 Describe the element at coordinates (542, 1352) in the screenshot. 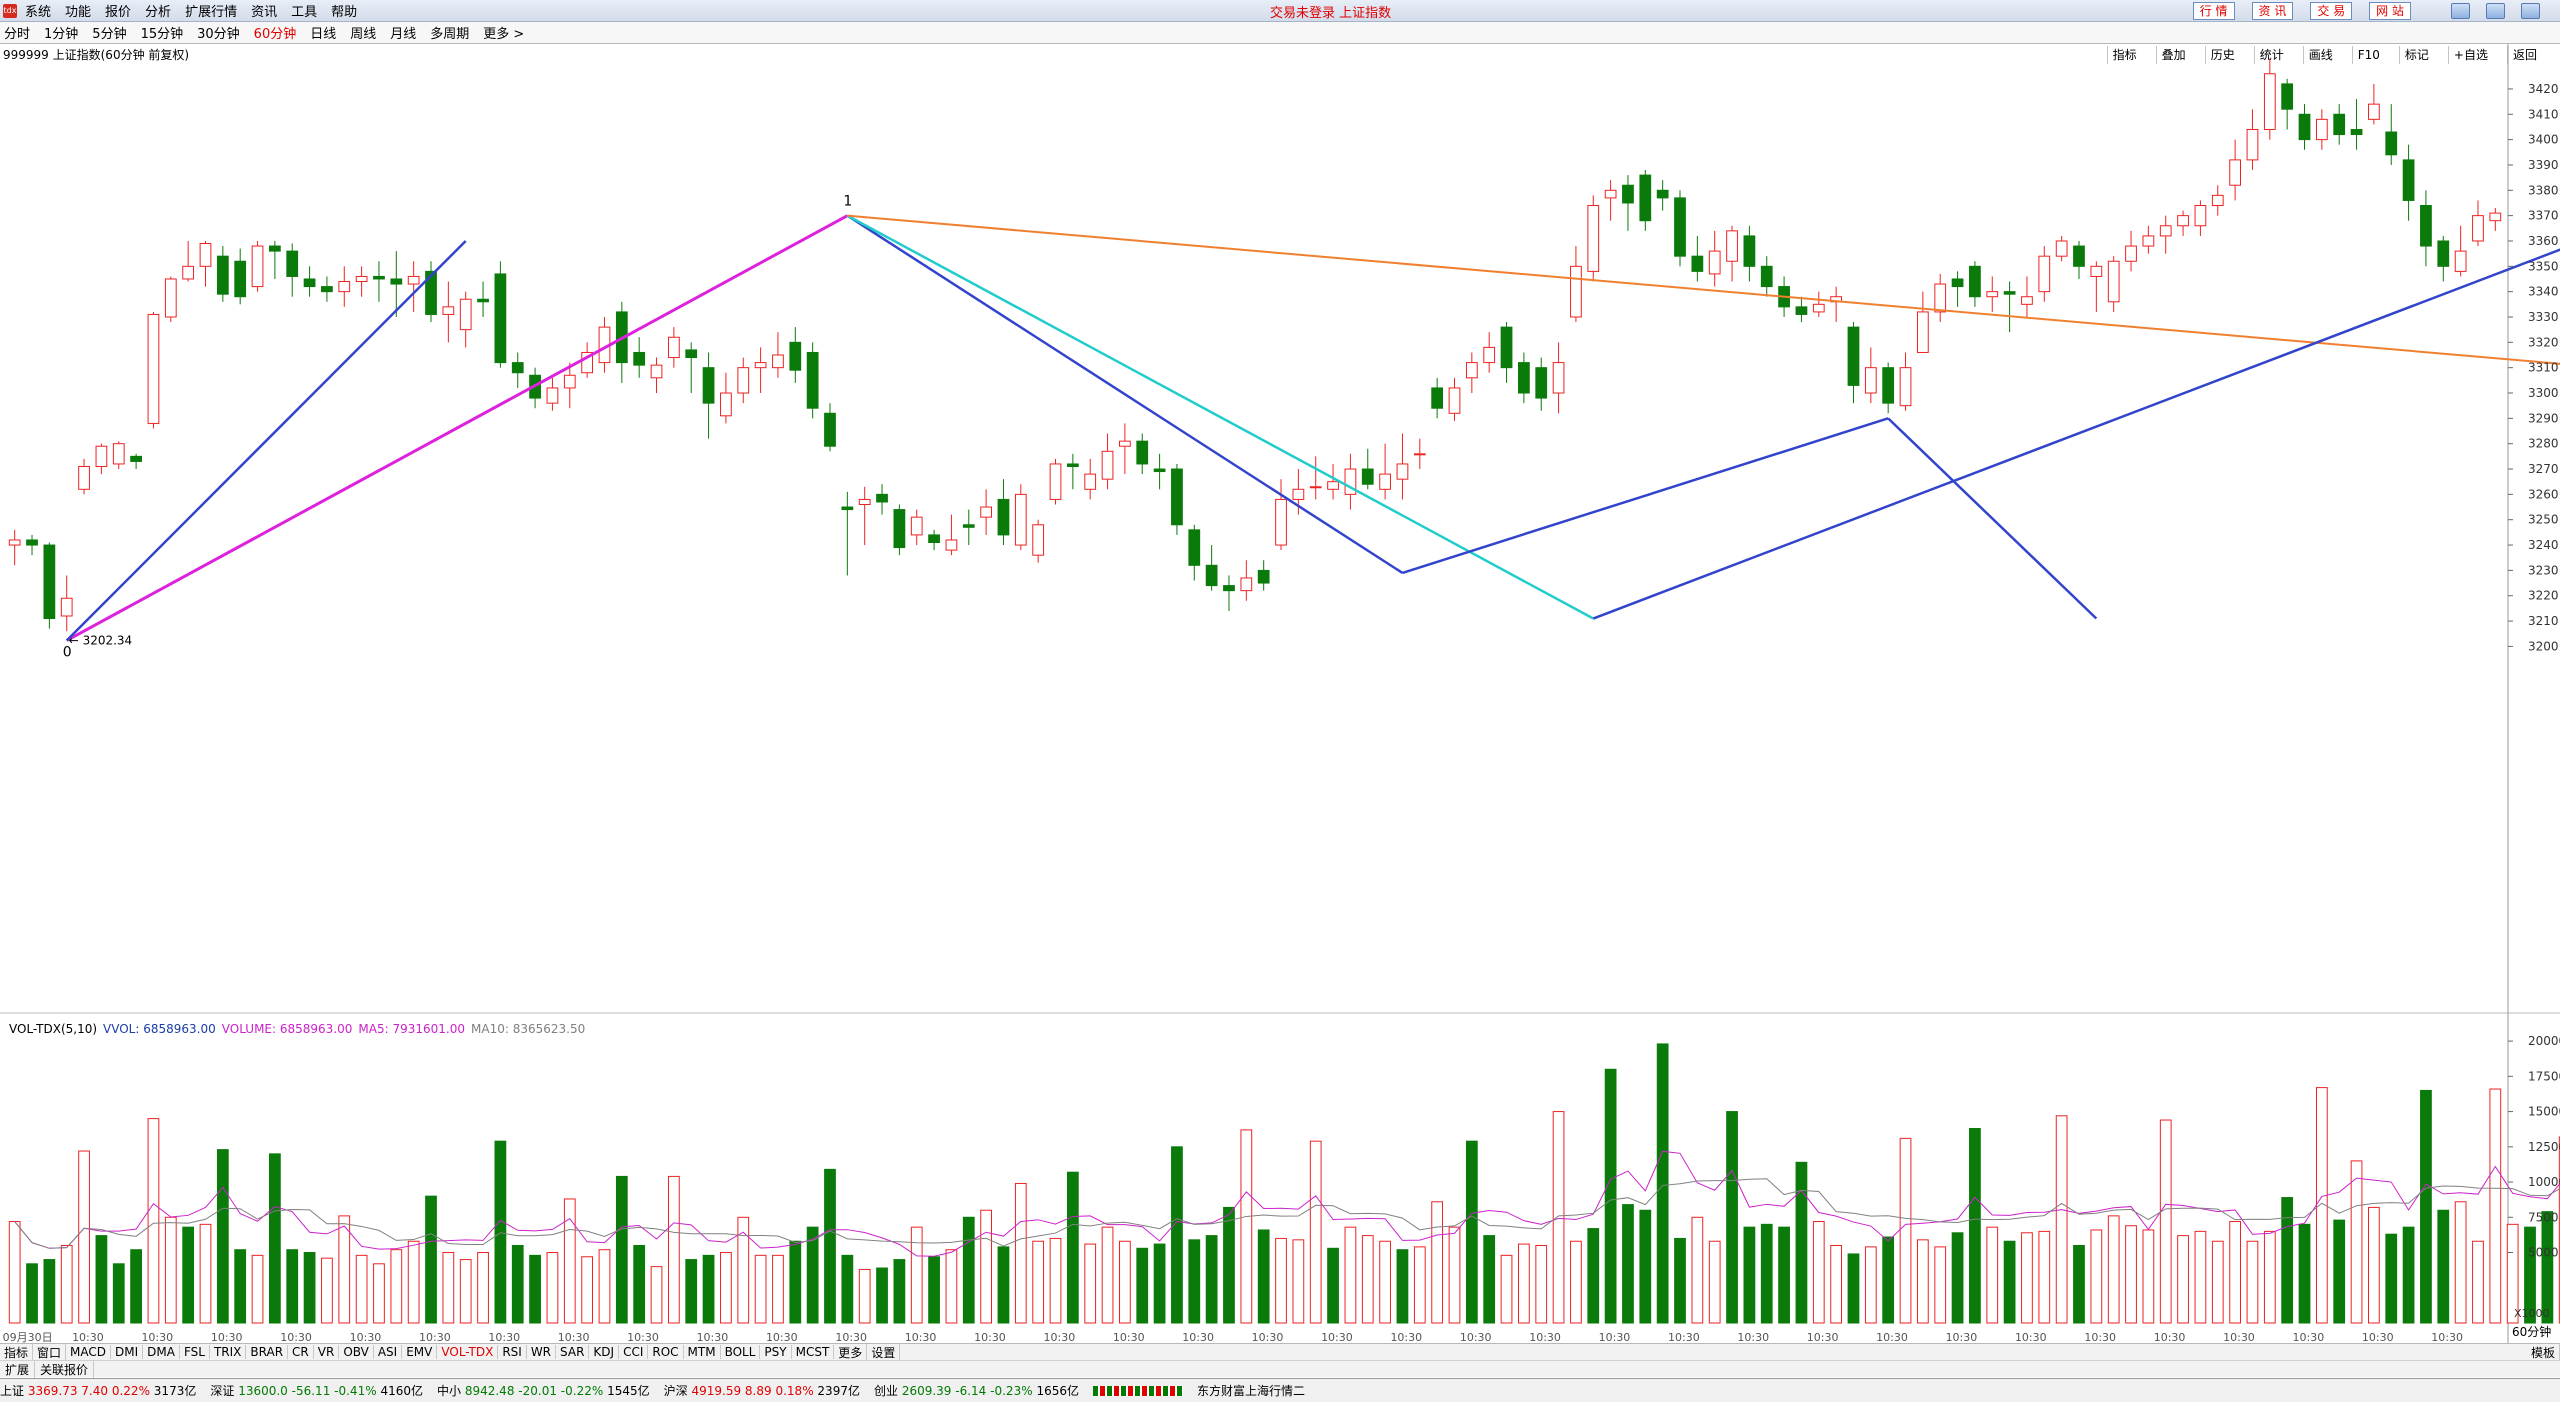

I see `indicator-15: WR` at that location.